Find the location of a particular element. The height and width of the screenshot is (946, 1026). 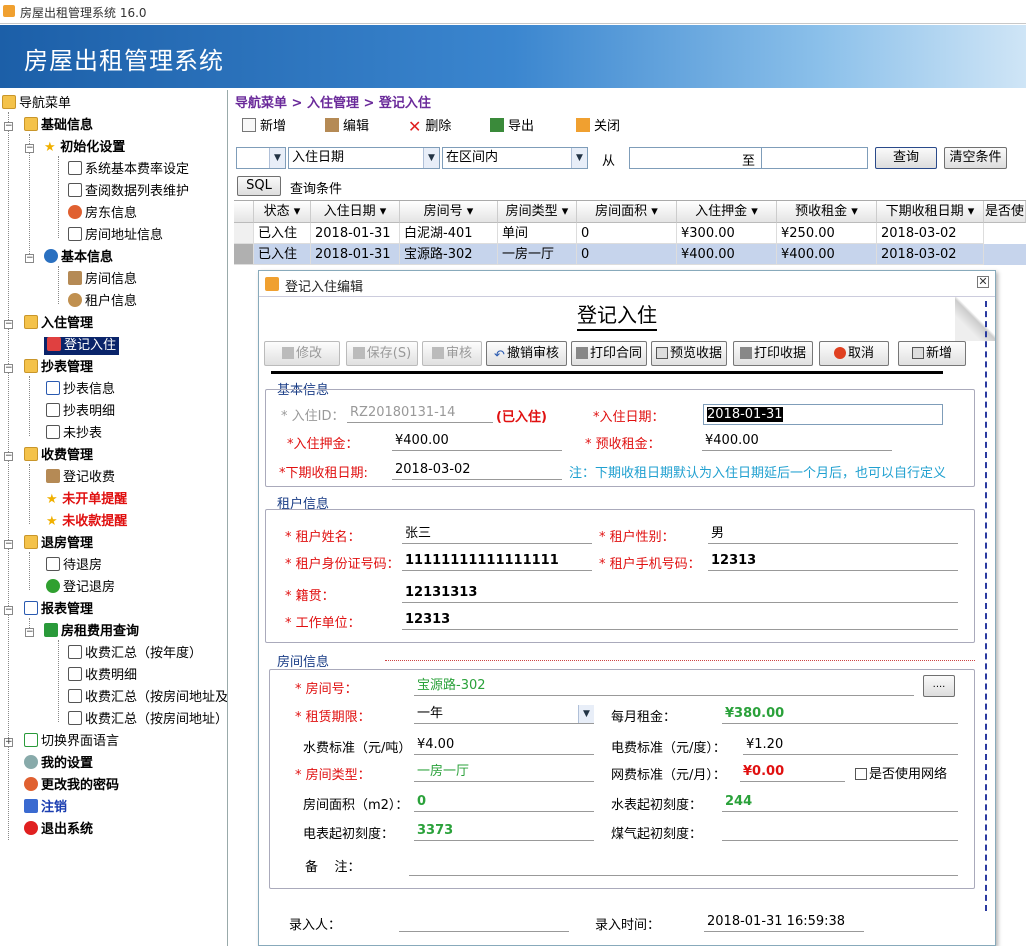

logic-select: ▼ is located at coordinates (261, 158).